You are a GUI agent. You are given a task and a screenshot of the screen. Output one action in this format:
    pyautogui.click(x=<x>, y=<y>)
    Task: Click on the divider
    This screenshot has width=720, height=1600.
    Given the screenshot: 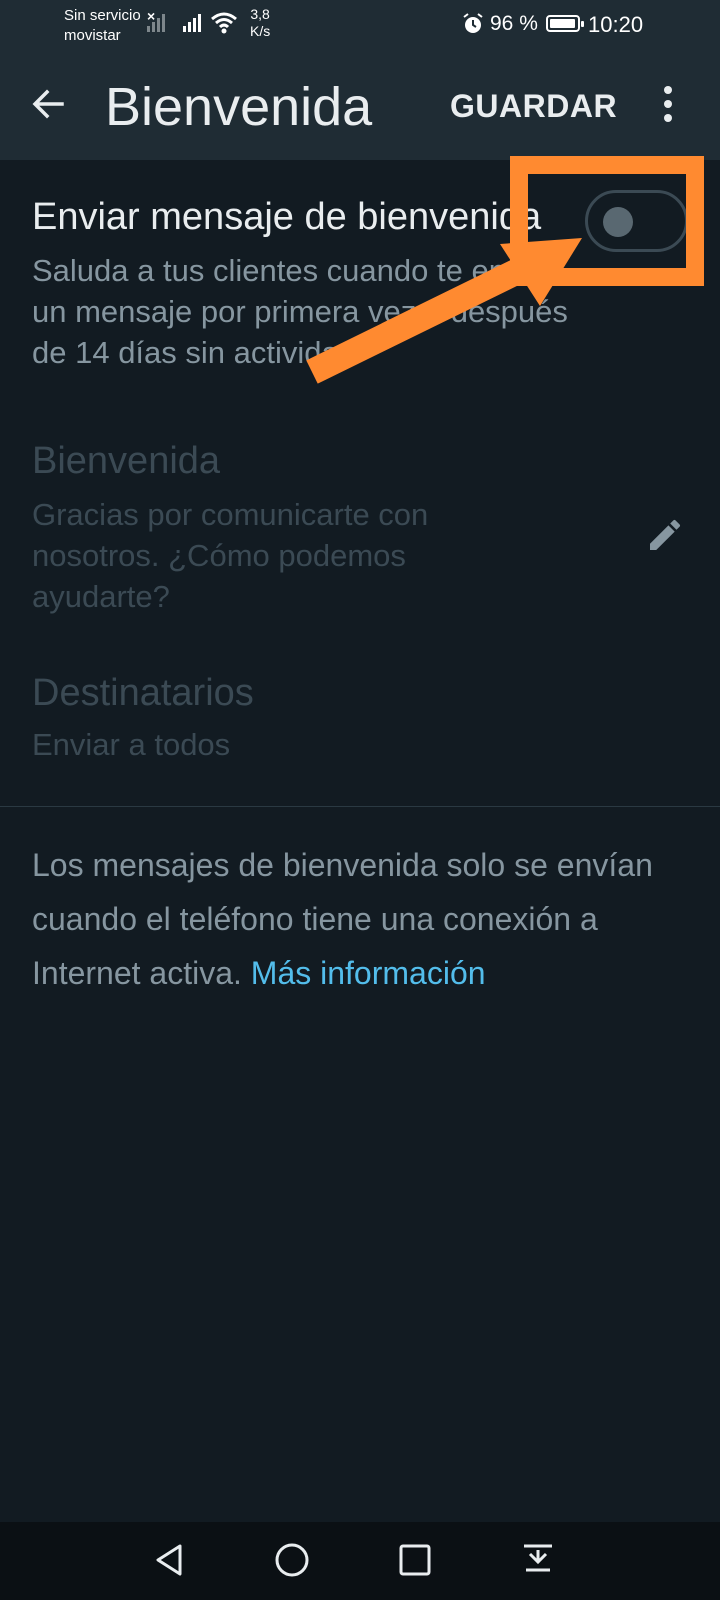 What is the action you would take?
    pyautogui.click(x=360, y=806)
    